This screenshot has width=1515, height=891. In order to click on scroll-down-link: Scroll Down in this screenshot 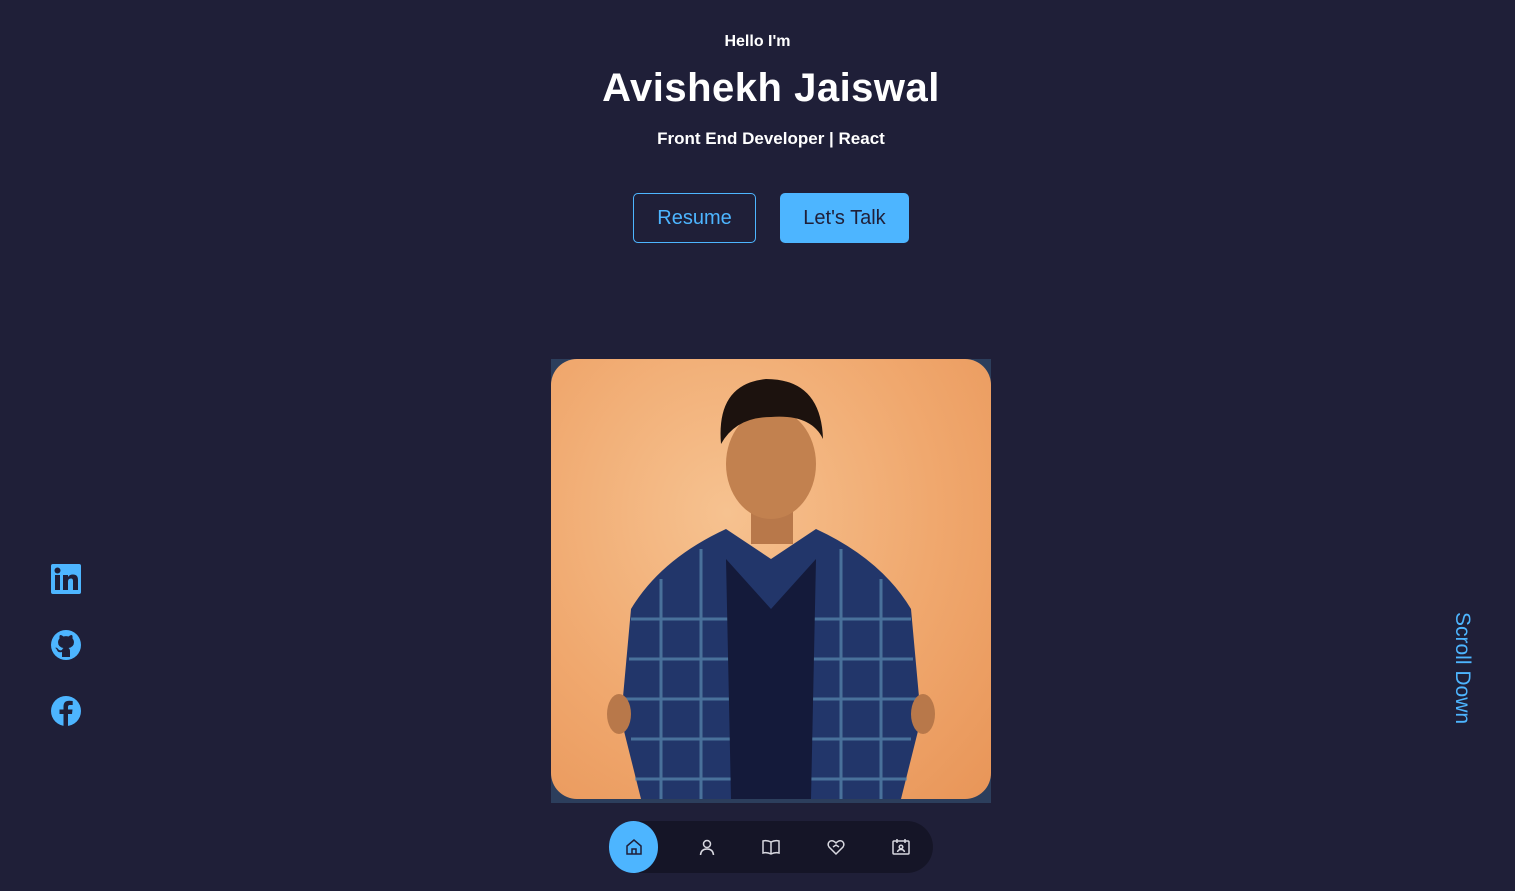, I will do `click(1462, 668)`.